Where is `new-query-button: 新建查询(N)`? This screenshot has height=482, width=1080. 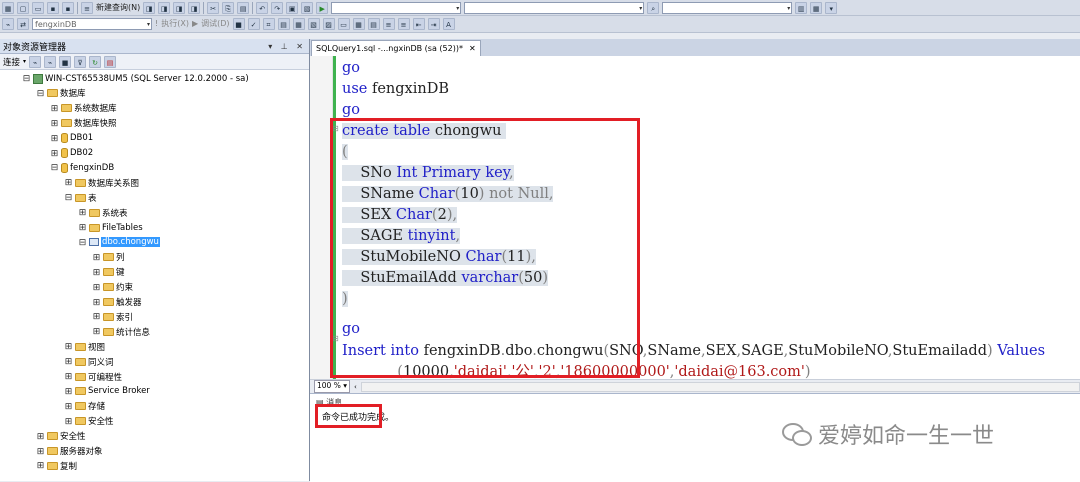
new-query-button: 新建查询(N) is located at coordinates (118, 8).